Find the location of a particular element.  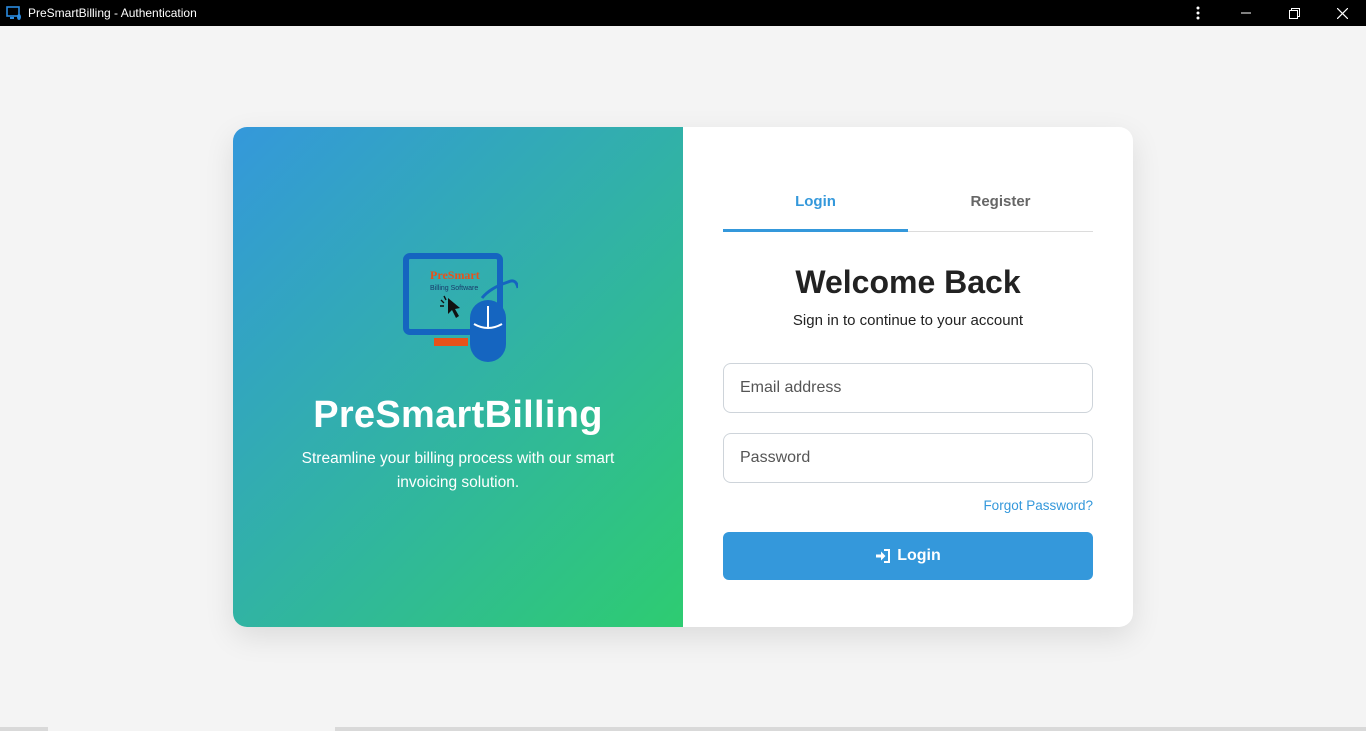

sign-in-icon is located at coordinates (883, 556).